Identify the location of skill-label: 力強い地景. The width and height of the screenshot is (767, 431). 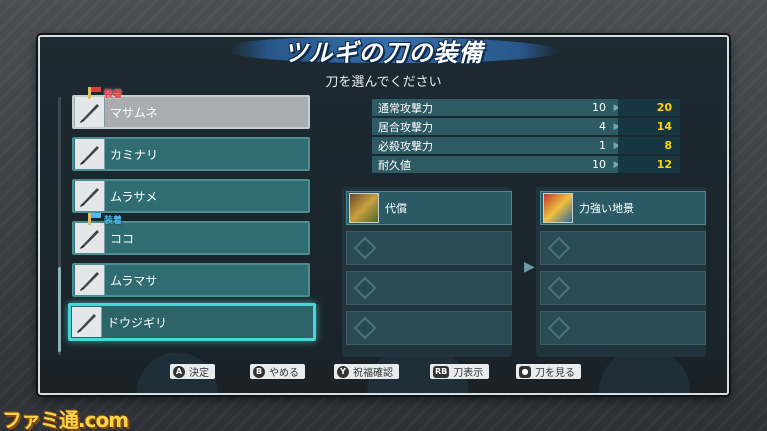
(606, 208).